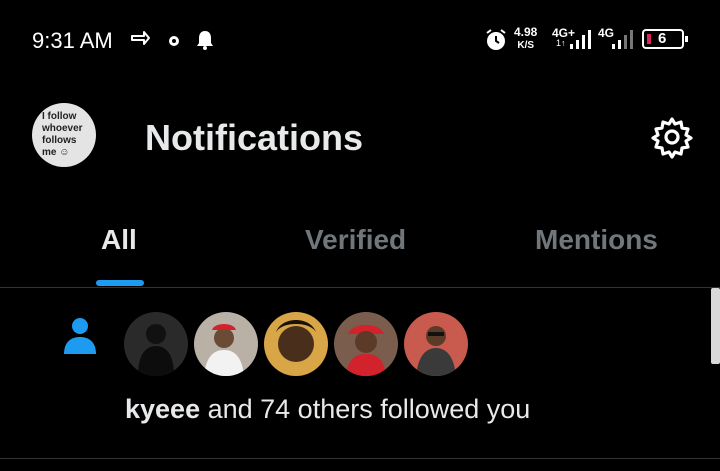 The width and height of the screenshot is (720, 471). What do you see at coordinates (526, 45) in the screenshot?
I see `net-speed-unit: K/S` at bounding box center [526, 45].